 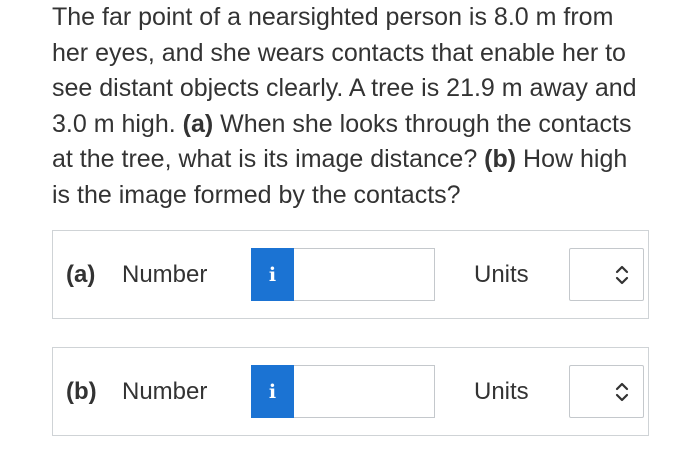 I want to click on number-input-a, so click(x=364, y=274).